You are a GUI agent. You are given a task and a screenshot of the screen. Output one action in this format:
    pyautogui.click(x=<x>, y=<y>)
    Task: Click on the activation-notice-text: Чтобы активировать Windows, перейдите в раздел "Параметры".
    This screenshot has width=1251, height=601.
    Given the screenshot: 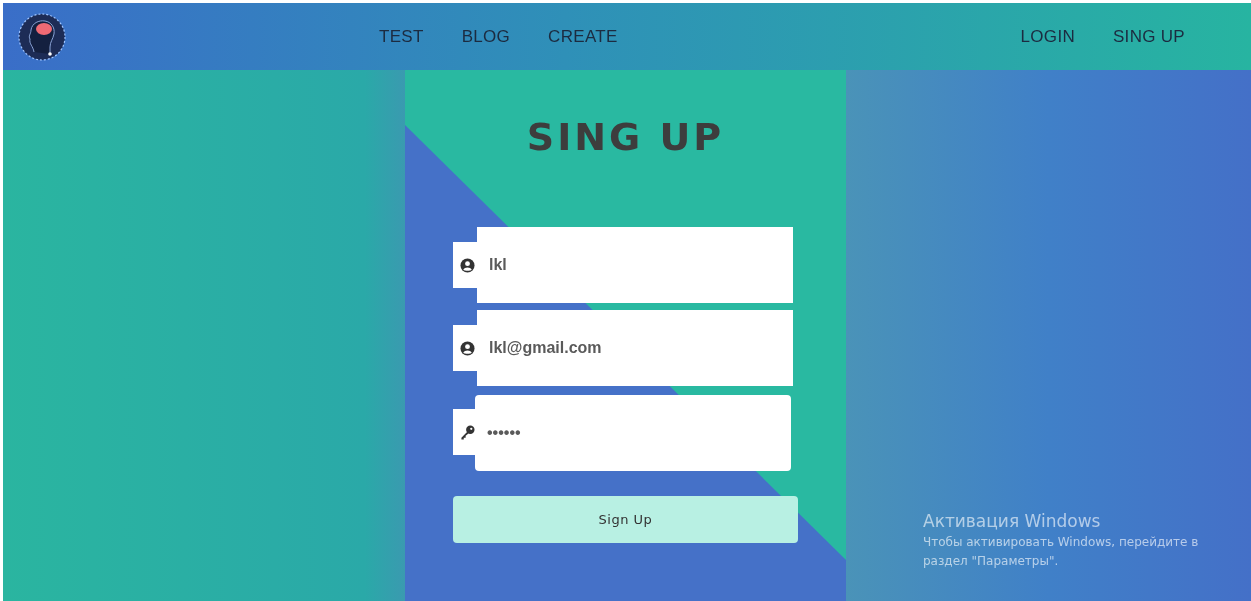 What is the action you would take?
    pyautogui.click(x=1061, y=552)
    